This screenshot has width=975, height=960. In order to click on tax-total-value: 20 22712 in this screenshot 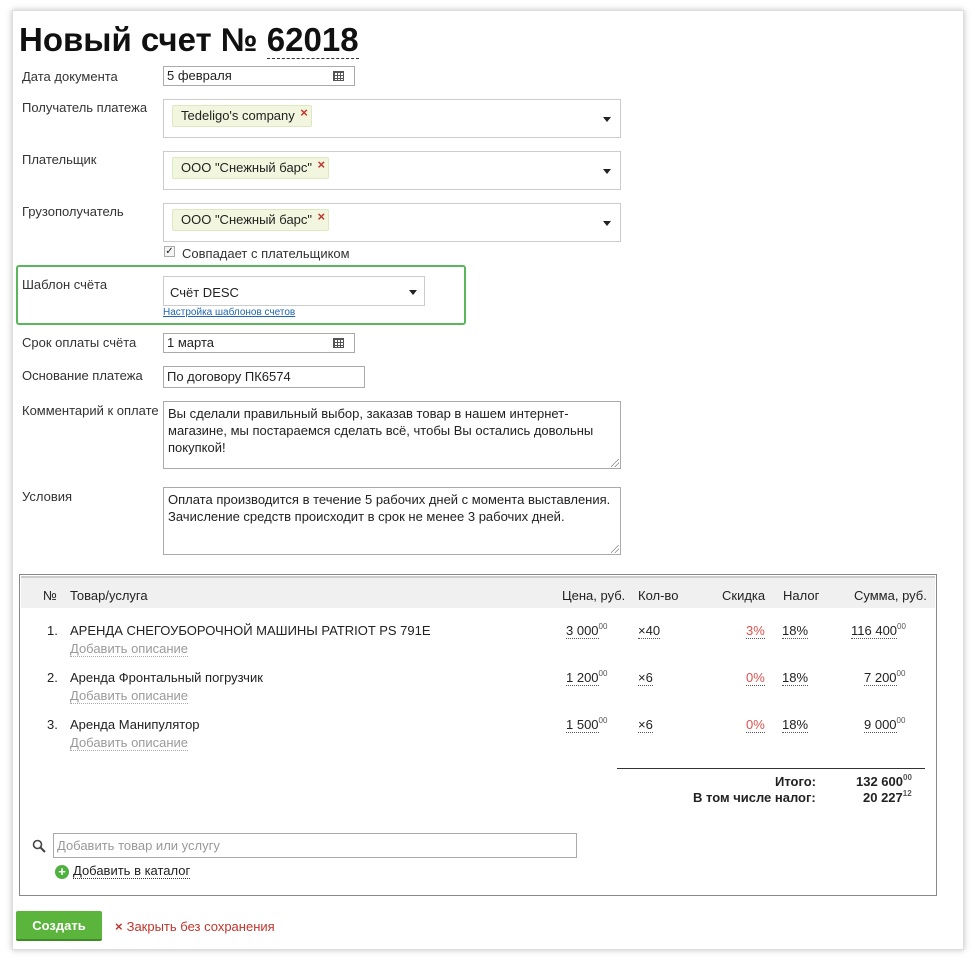, I will do `click(887, 797)`.